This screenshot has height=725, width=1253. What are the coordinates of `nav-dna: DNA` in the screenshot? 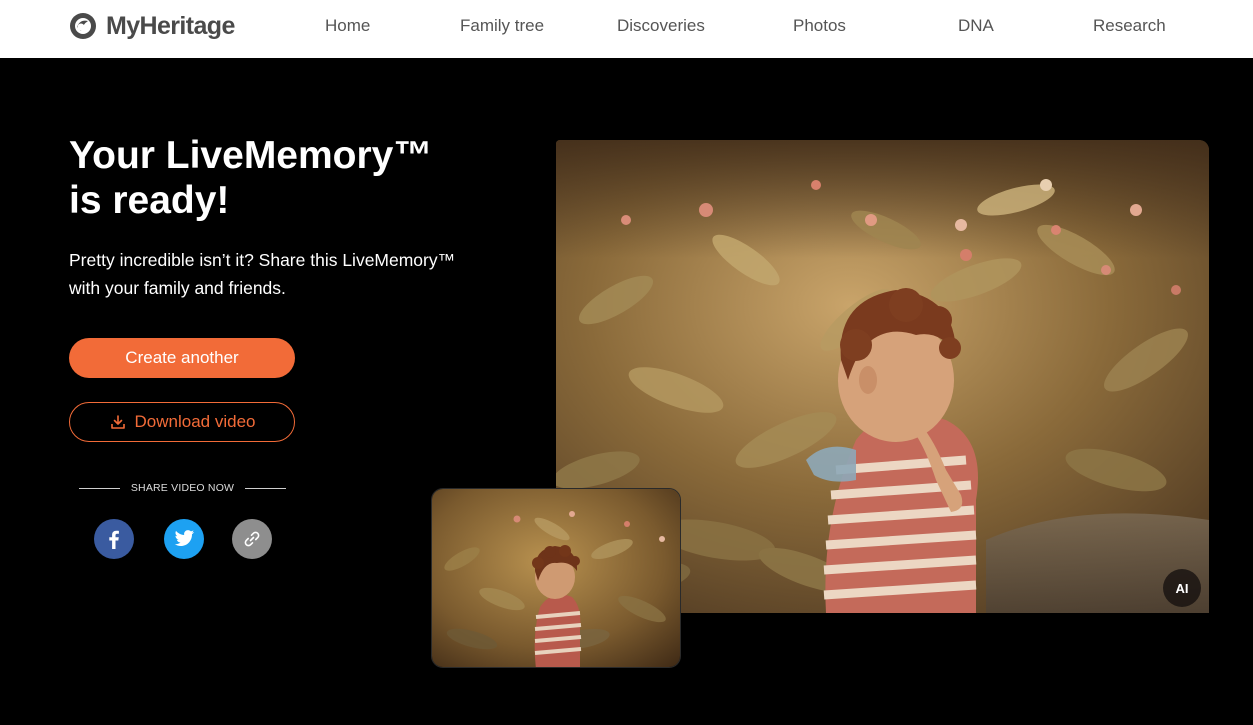 It's located at (976, 26).